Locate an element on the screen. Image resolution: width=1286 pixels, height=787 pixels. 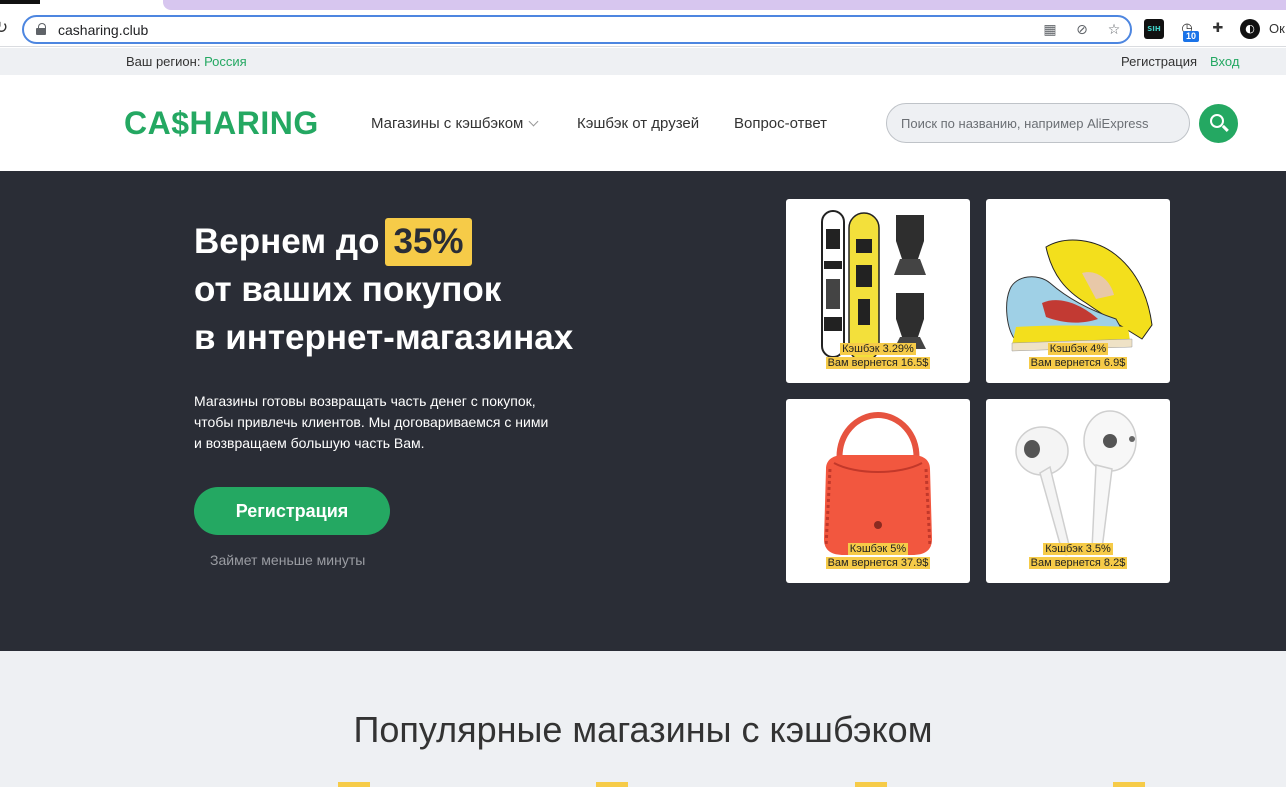
profile-label: Ок is located at coordinates (1277, 28).